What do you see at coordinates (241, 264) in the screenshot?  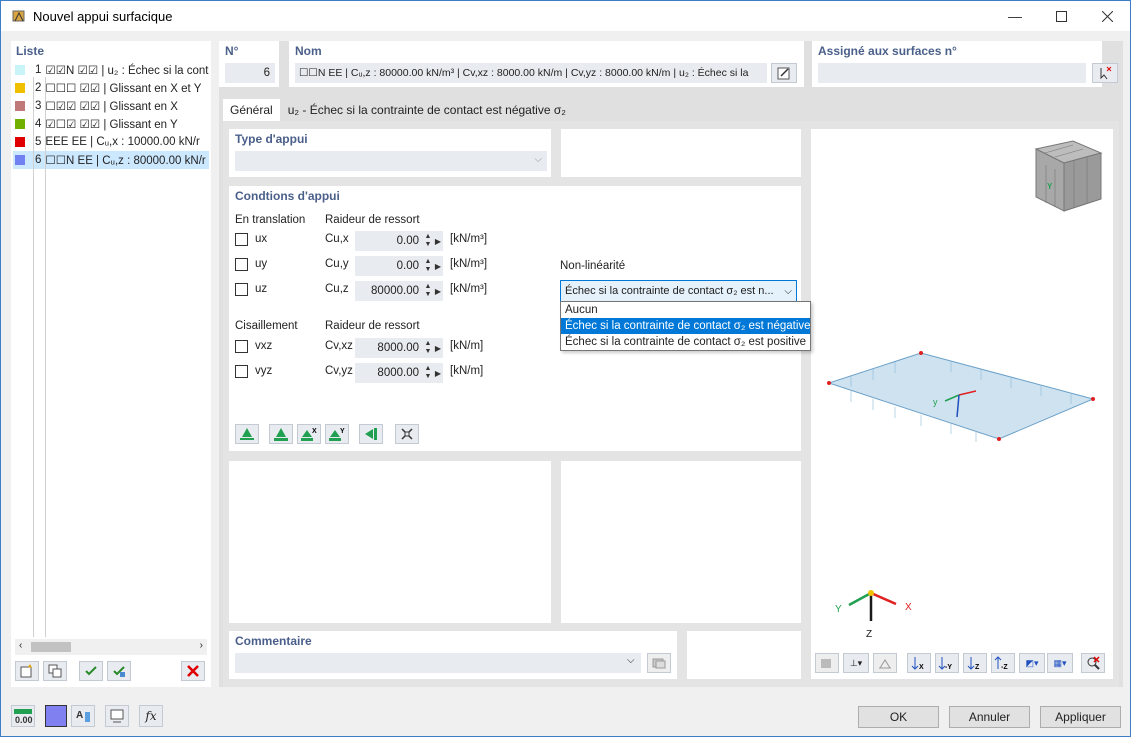 I see `uy-checkbox` at bounding box center [241, 264].